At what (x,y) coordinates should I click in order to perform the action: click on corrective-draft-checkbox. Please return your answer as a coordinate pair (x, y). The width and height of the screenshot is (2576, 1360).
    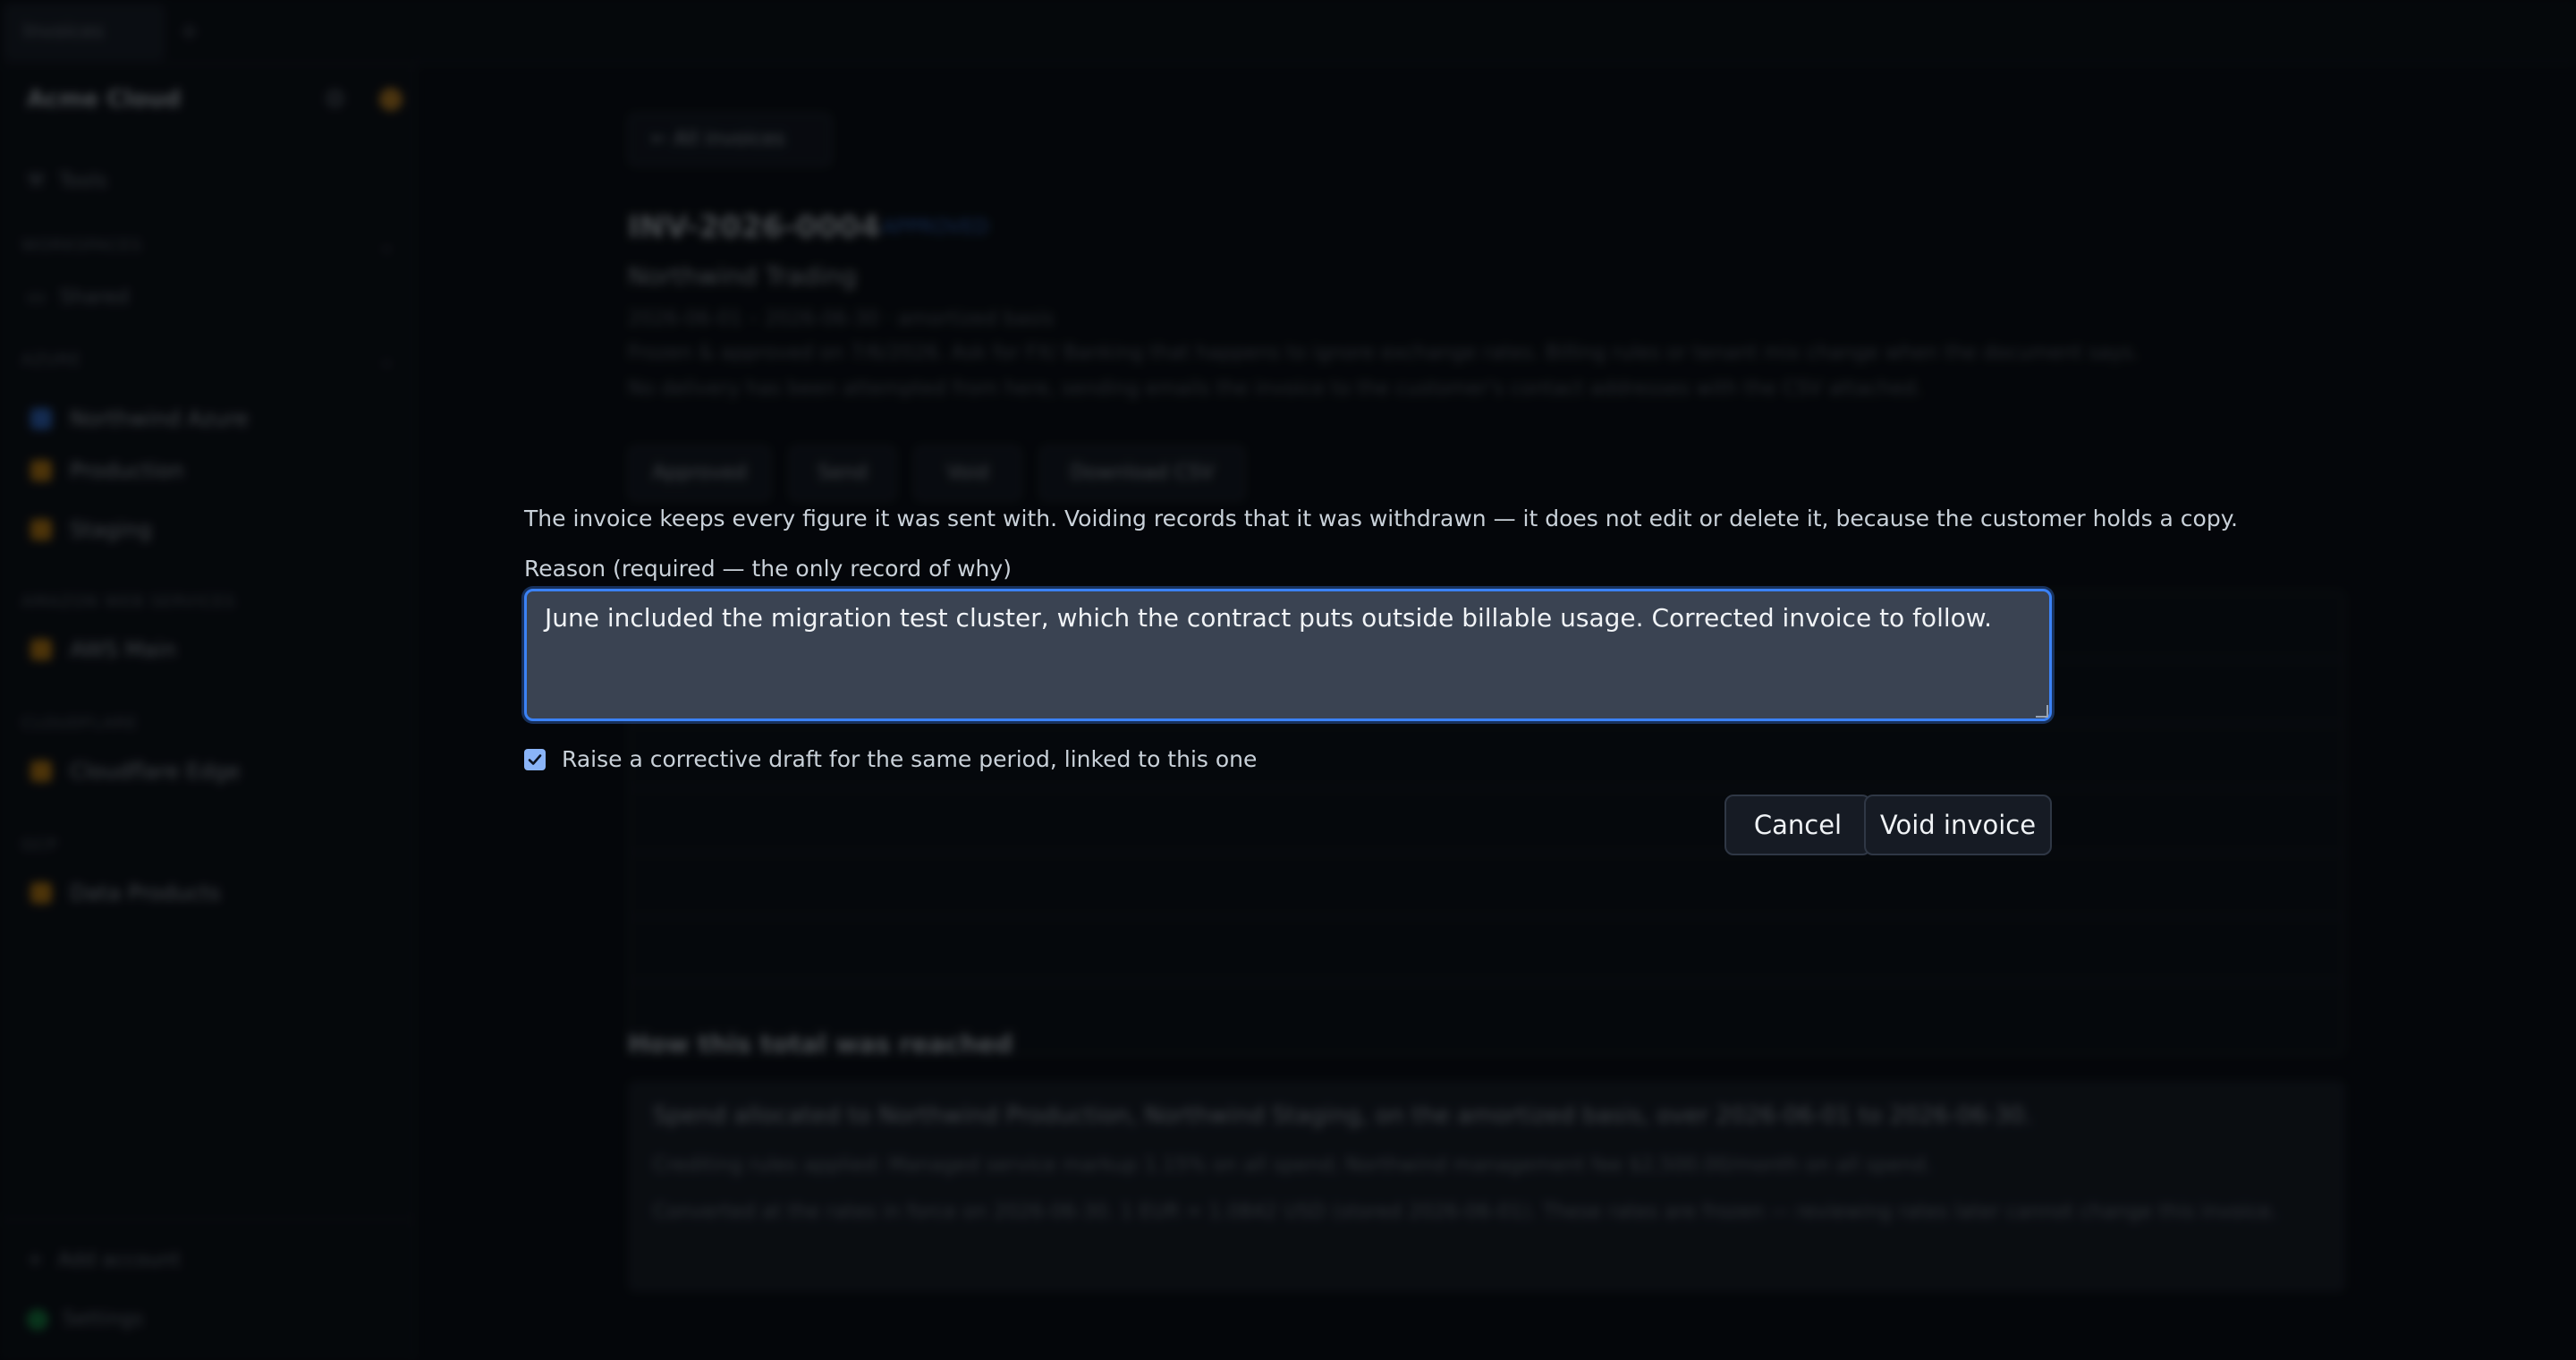
    Looking at the image, I should click on (535, 759).